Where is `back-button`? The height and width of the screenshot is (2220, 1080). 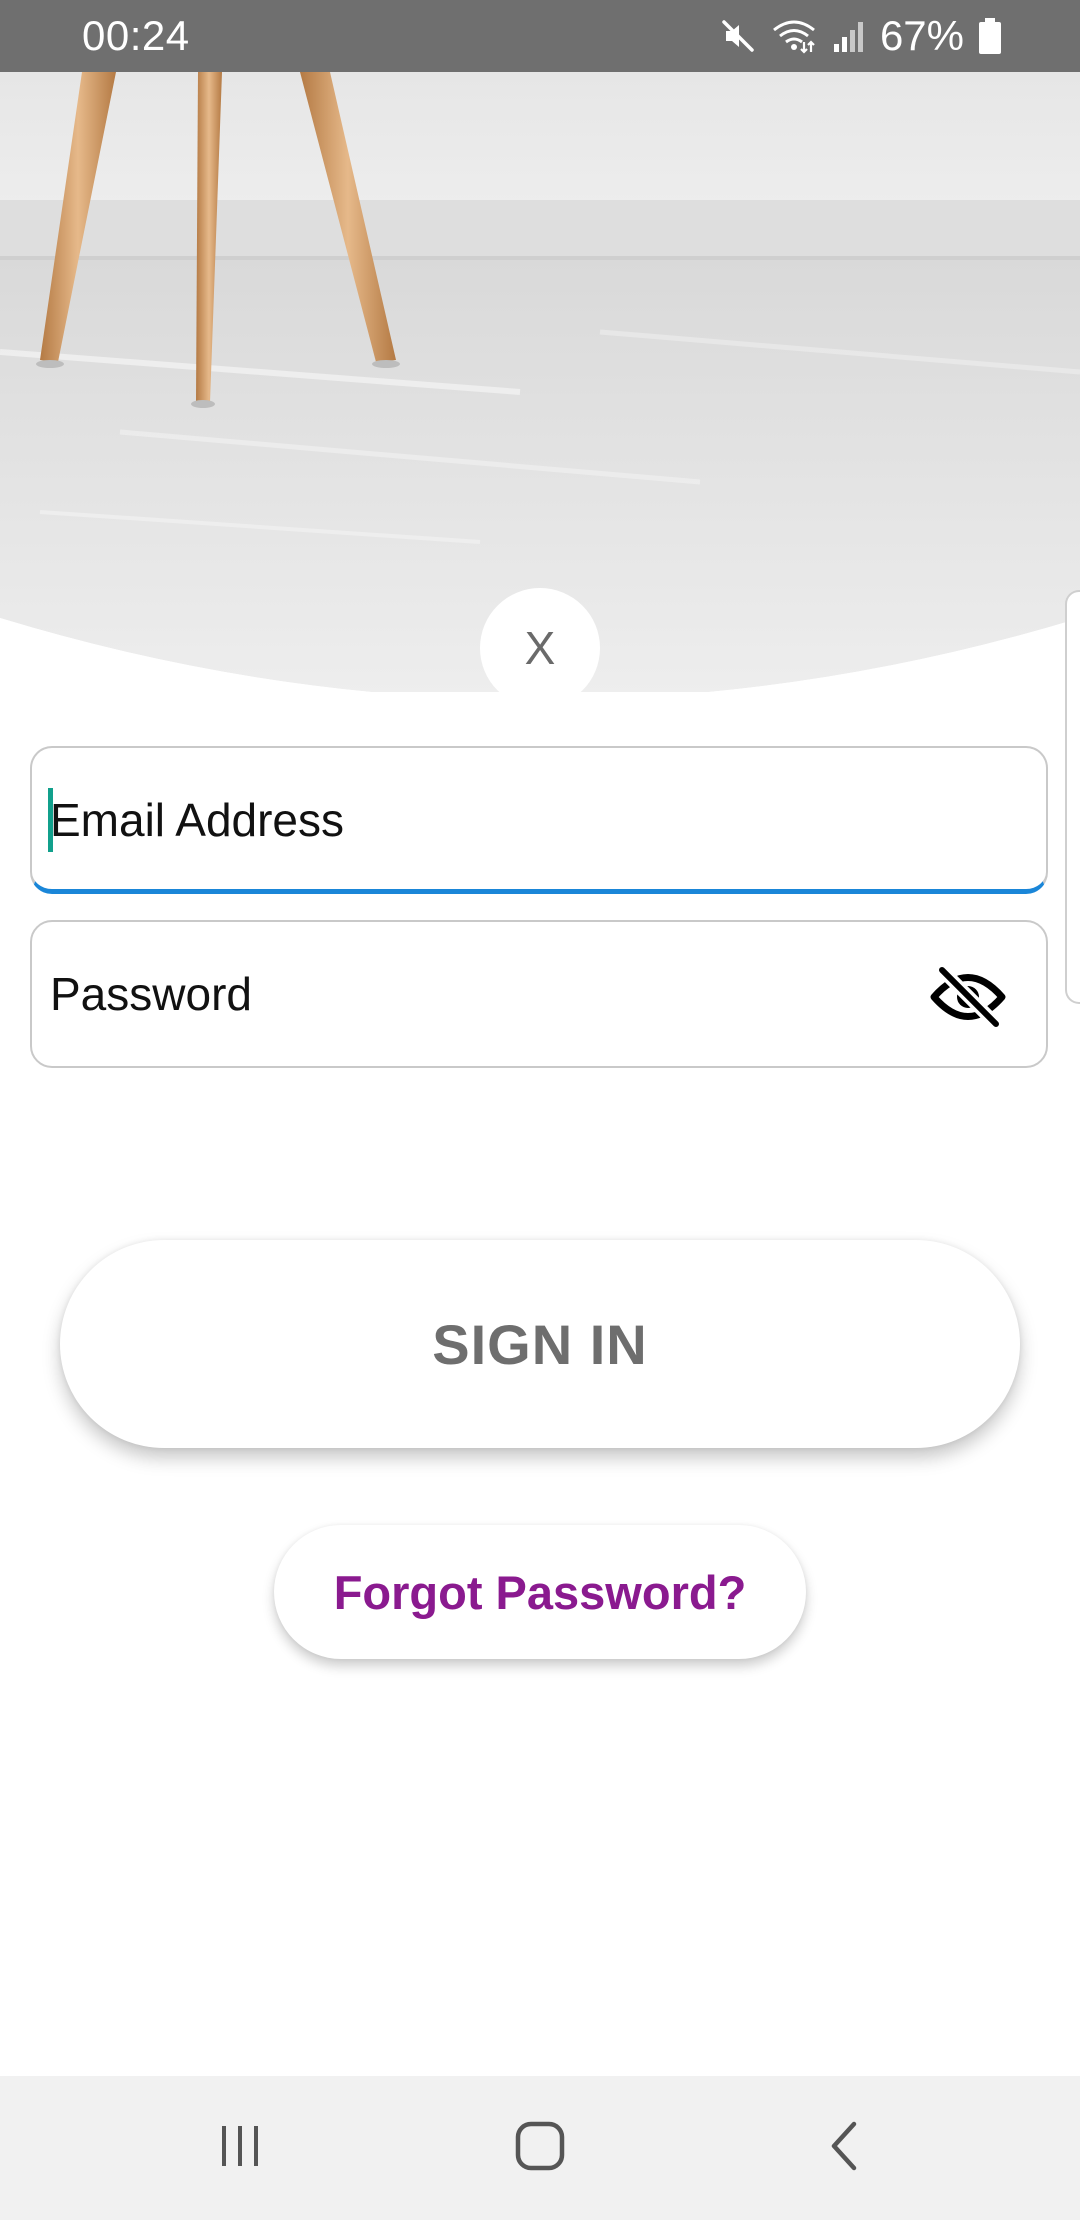 back-button is located at coordinates (844, 2148).